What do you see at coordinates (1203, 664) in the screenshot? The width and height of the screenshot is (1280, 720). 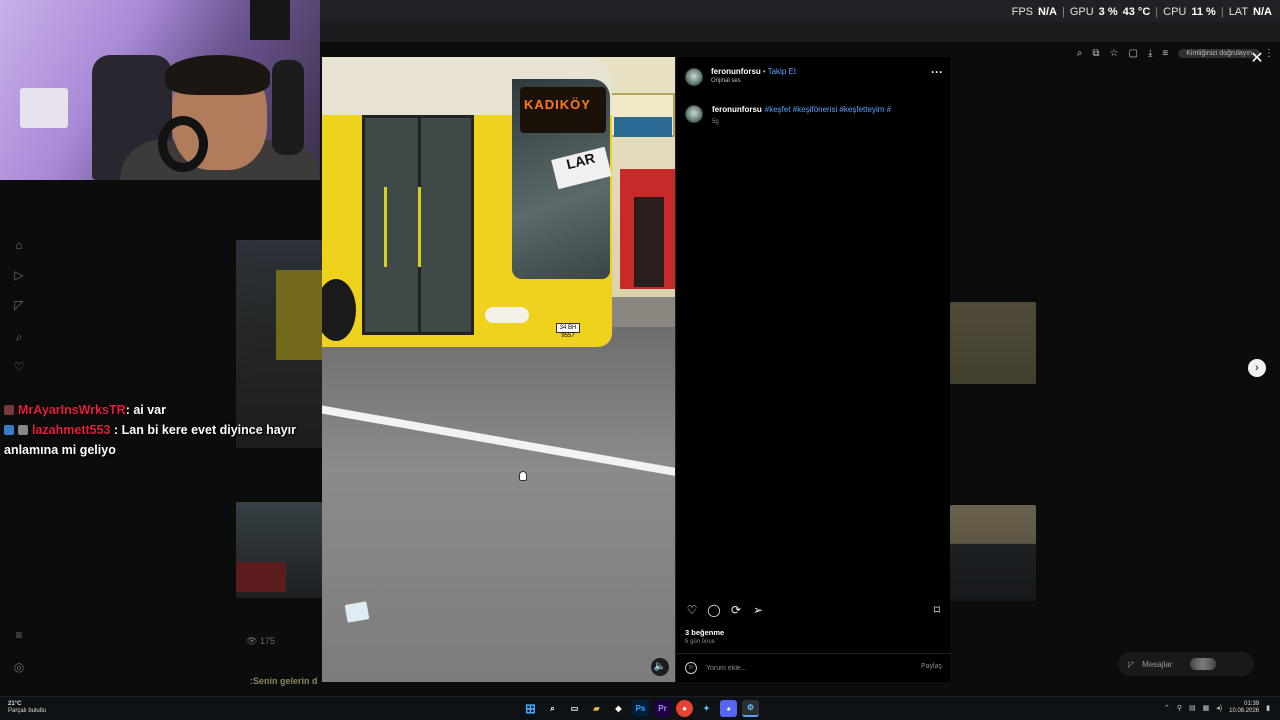 I see `avatar-group` at bounding box center [1203, 664].